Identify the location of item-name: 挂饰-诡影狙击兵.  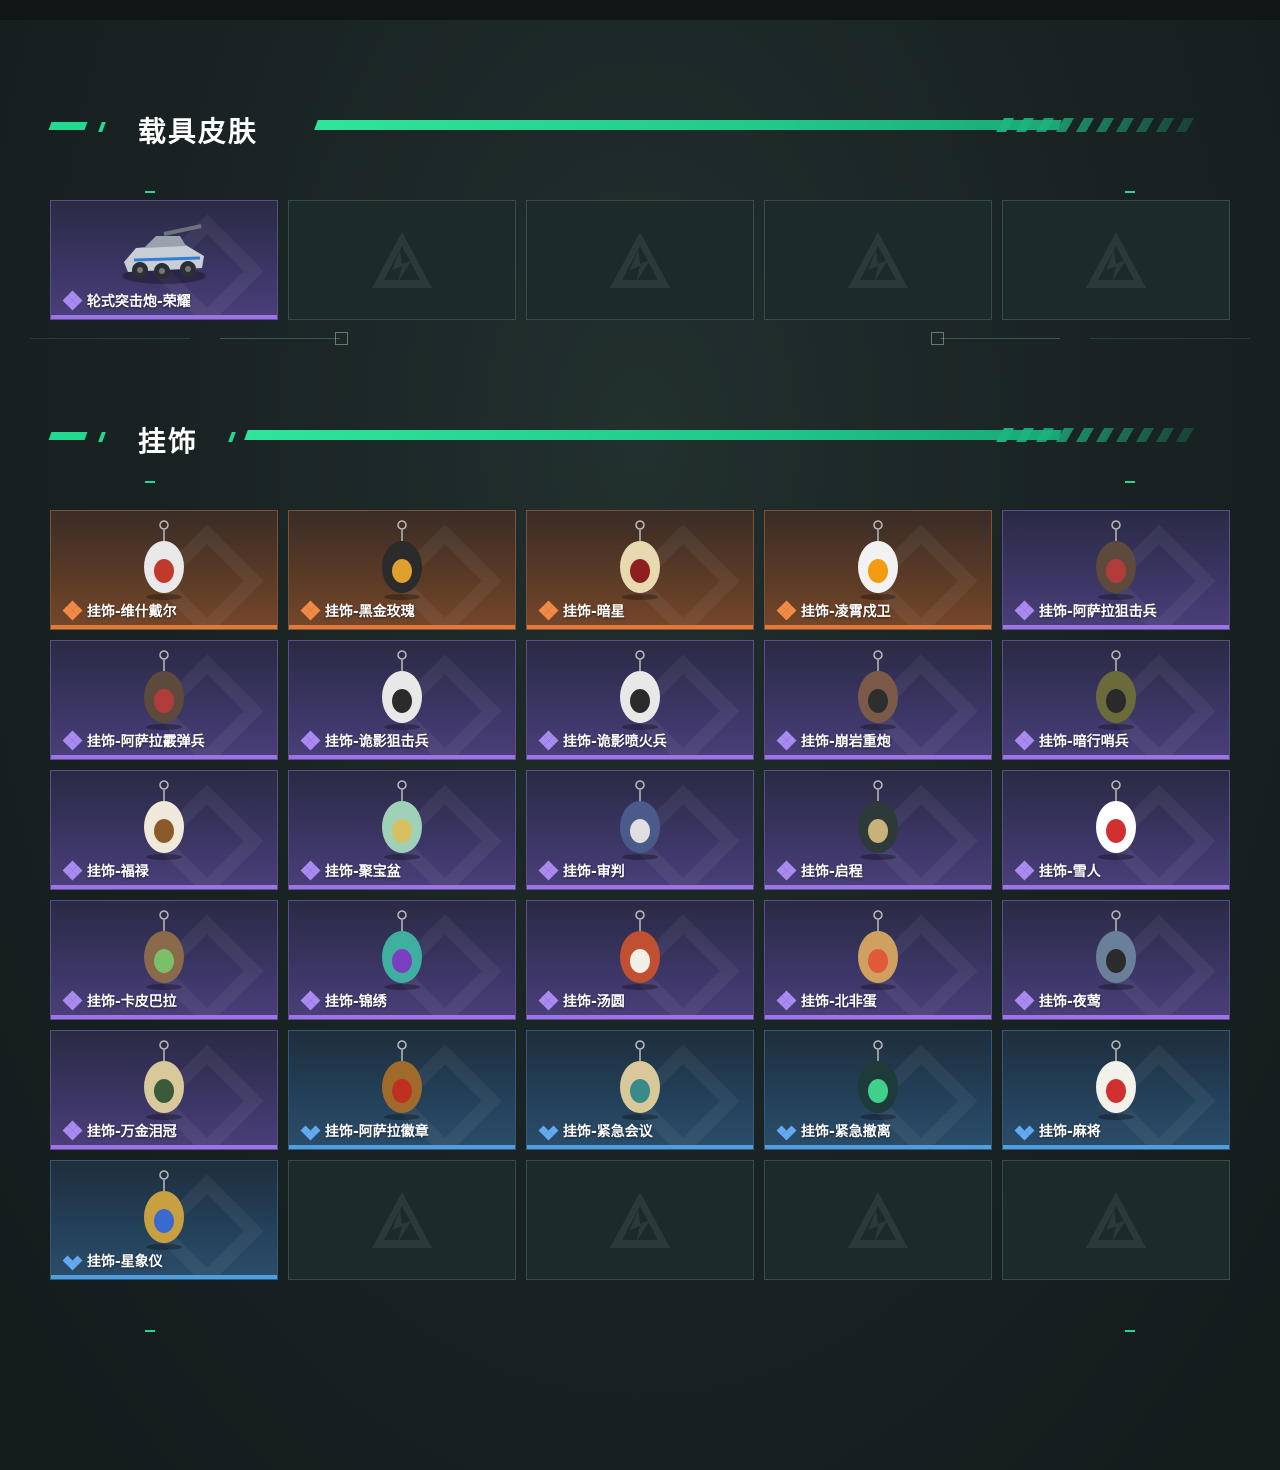
(377, 742).